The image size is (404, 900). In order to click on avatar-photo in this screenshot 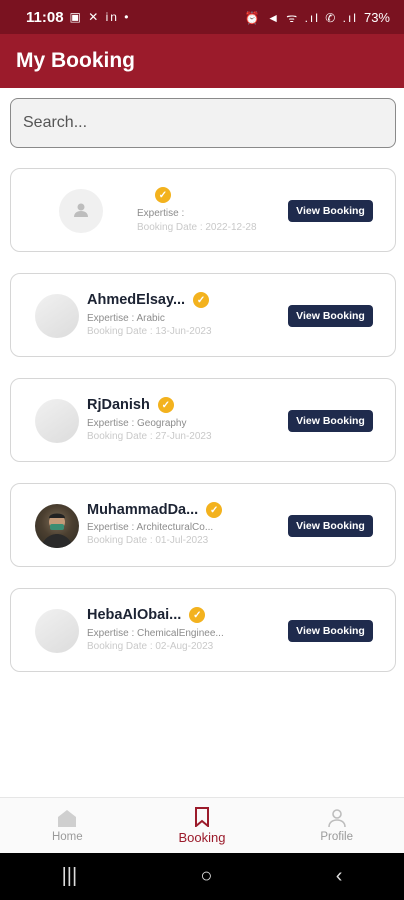, I will do `click(57, 526)`.